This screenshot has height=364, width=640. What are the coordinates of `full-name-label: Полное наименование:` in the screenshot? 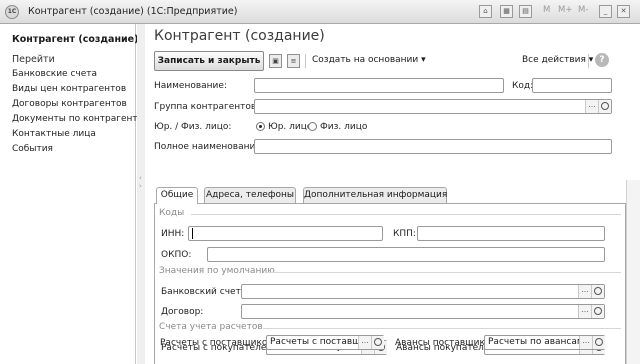 It's located at (209, 147).